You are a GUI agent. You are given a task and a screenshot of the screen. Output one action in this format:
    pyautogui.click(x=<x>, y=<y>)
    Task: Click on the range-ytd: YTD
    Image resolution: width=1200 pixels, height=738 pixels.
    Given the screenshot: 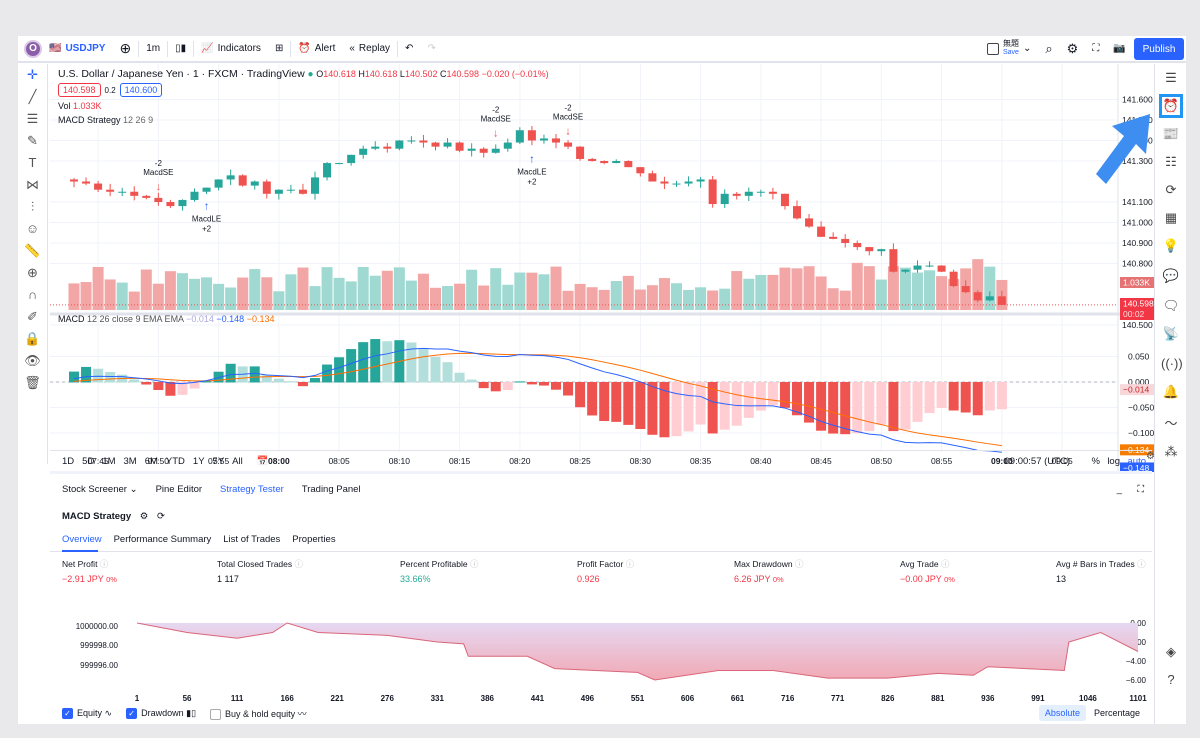 What is the action you would take?
    pyautogui.click(x=175, y=461)
    